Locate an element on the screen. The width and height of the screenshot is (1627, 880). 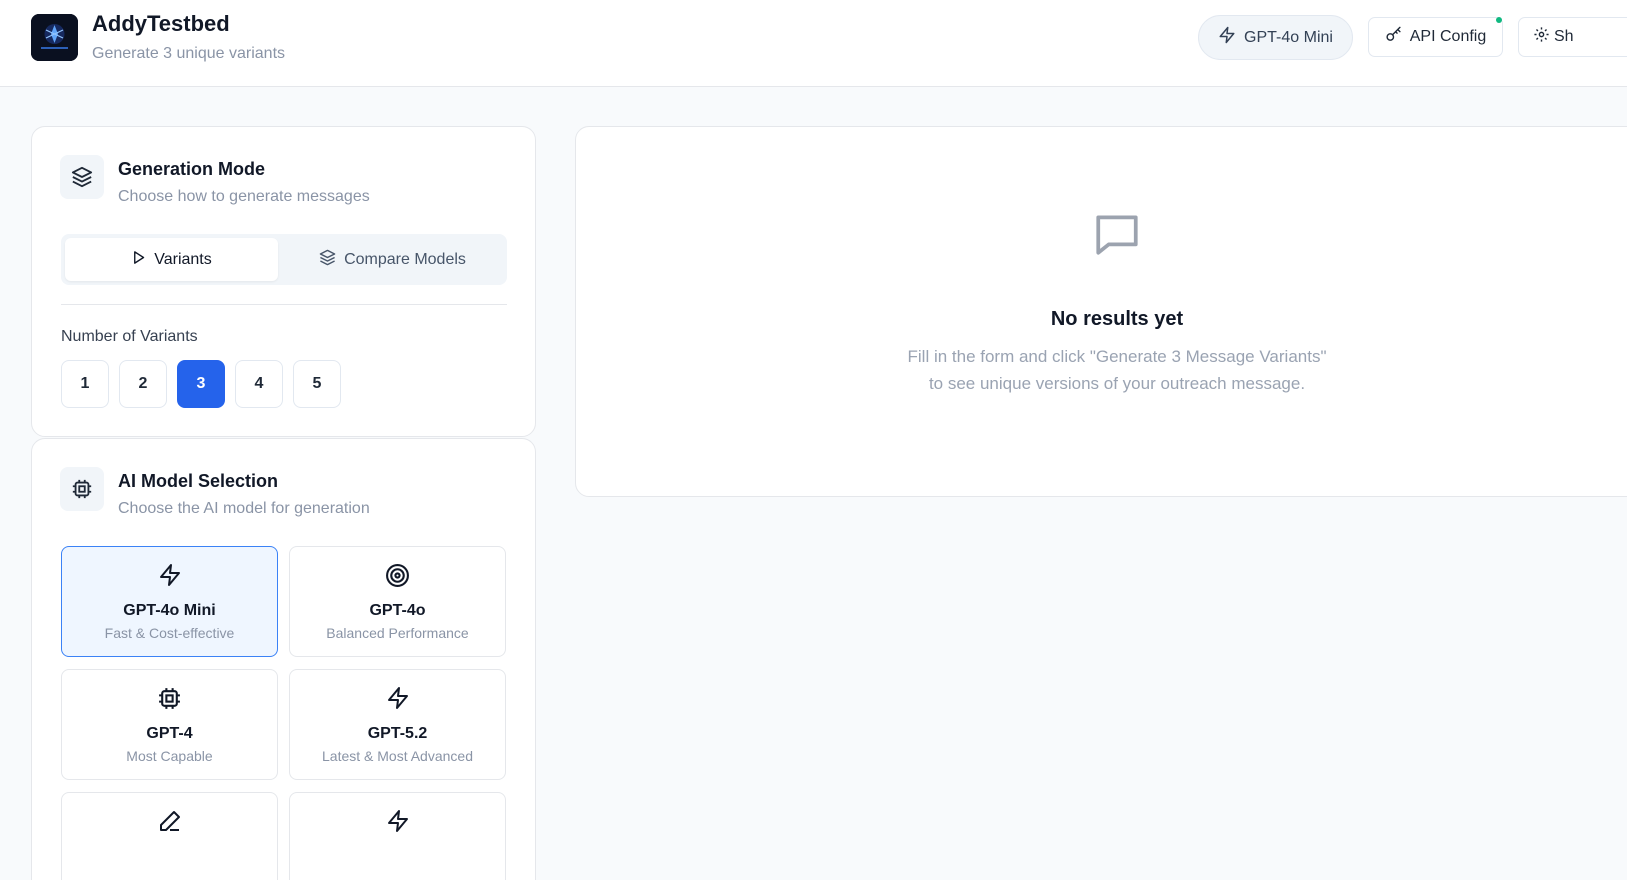
model-option-gpt-5-2: GPT-5.2 Latest & Most Advanced is located at coordinates (397, 724).